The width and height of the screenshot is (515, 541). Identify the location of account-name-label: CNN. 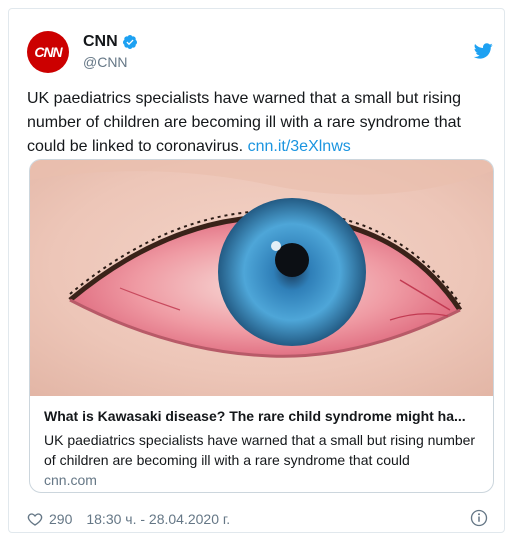
(100, 42).